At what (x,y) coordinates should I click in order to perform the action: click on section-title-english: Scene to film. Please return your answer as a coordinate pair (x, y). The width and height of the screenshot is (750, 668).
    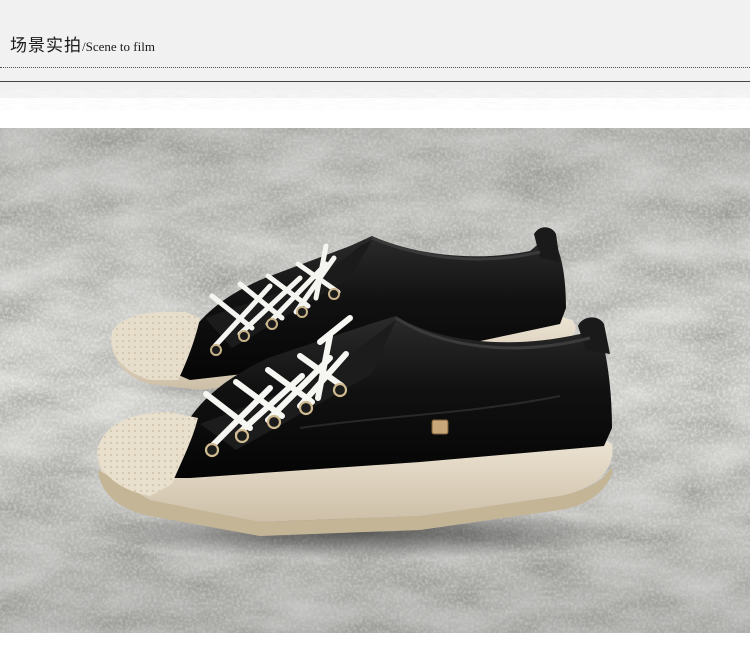
    Looking at the image, I should click on (120, 46).